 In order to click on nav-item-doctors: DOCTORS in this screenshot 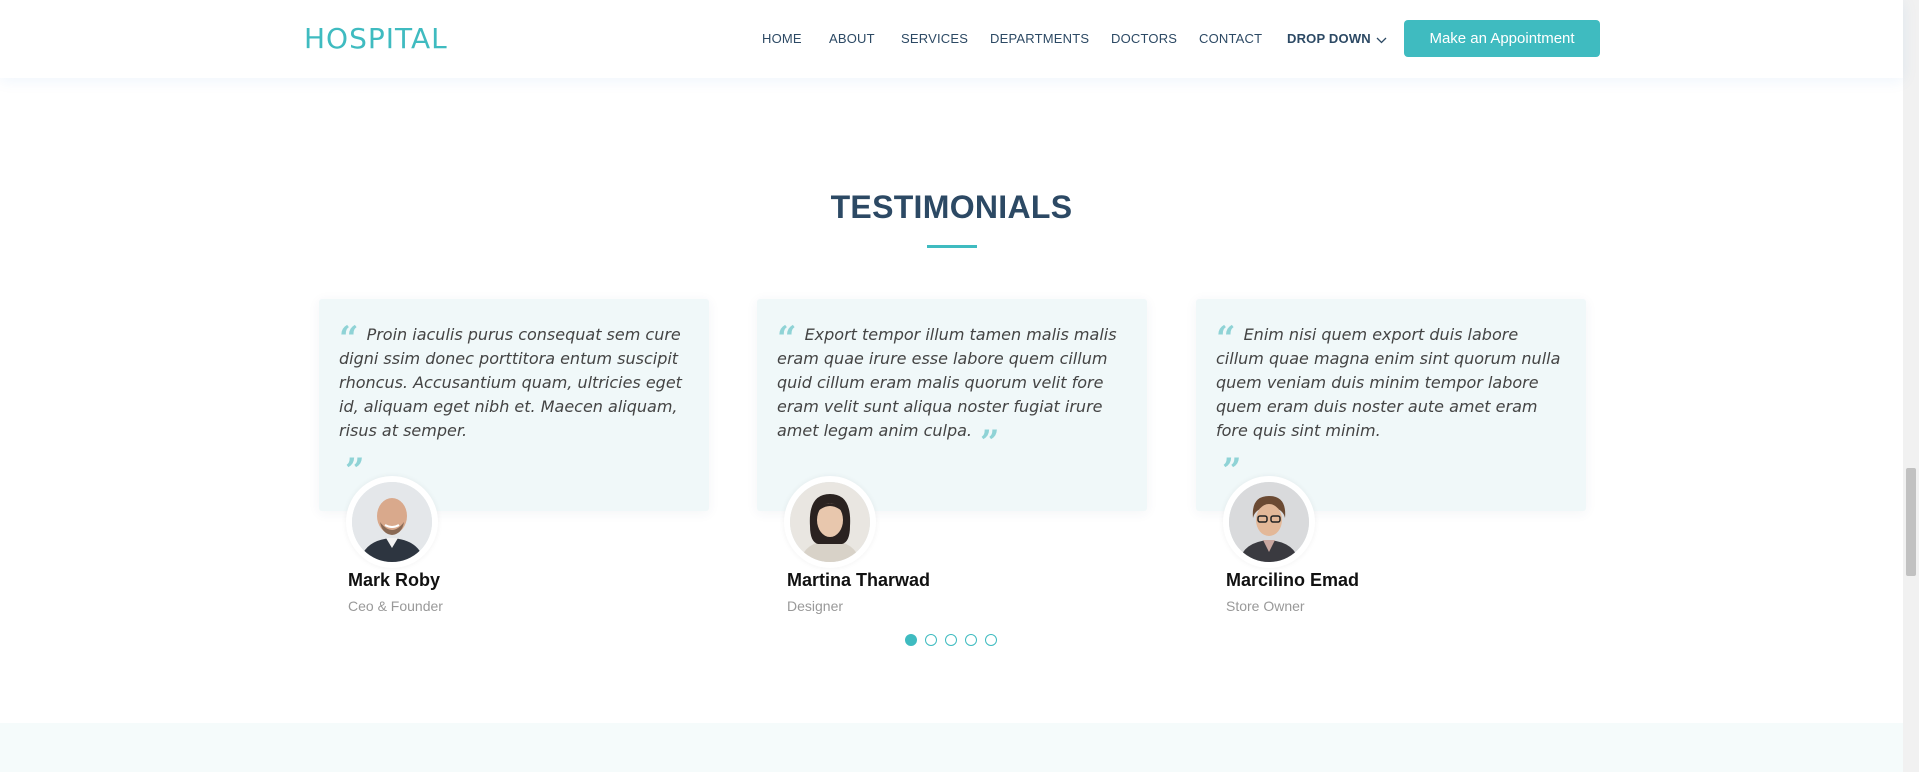, I will do `click(1144, 38)`.